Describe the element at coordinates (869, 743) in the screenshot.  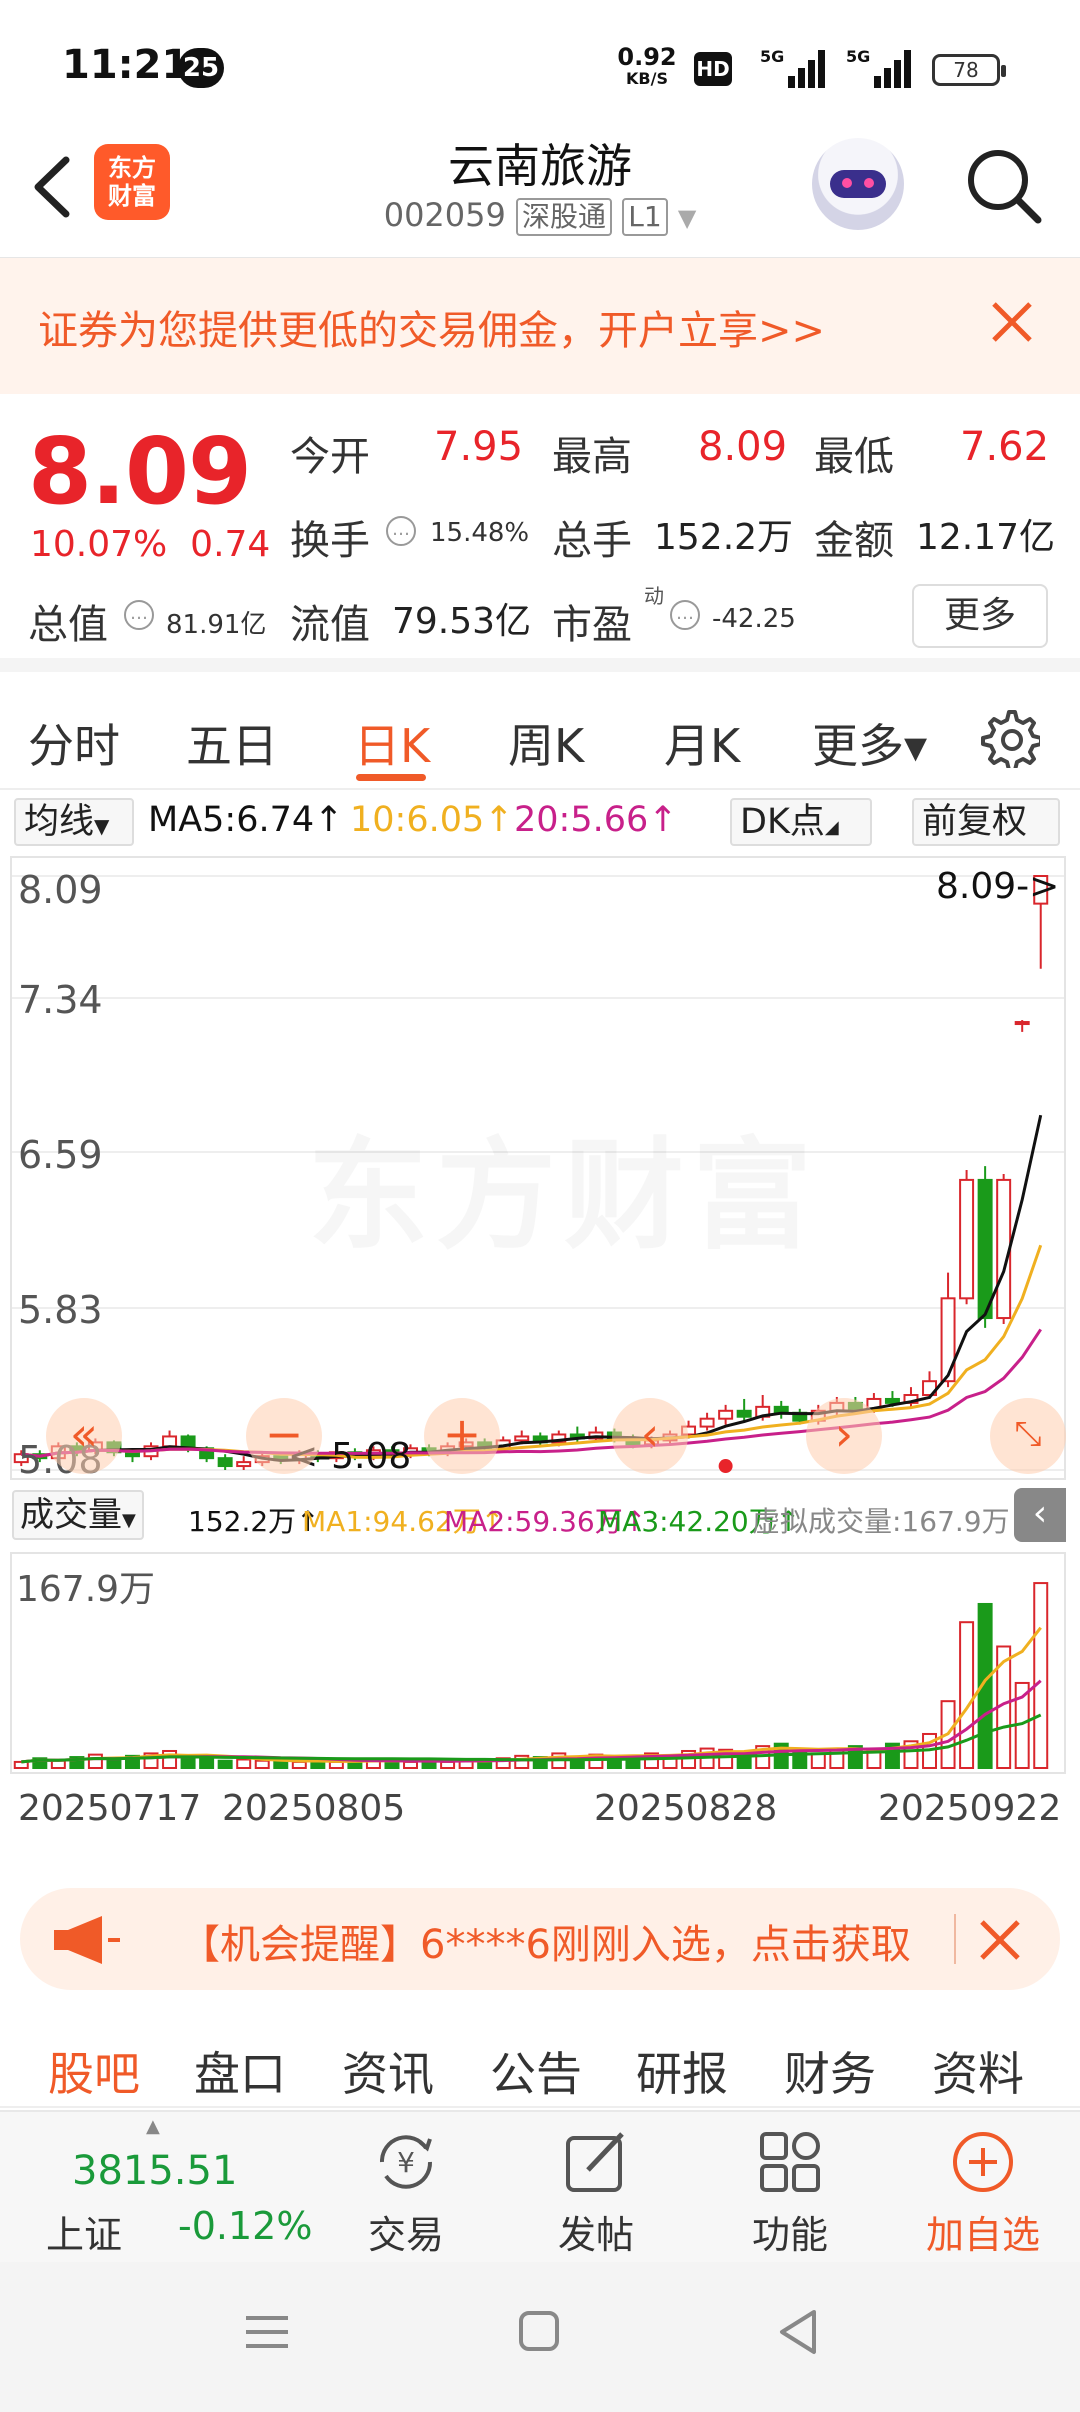
I see `tab-more: 更多▾` at that location.